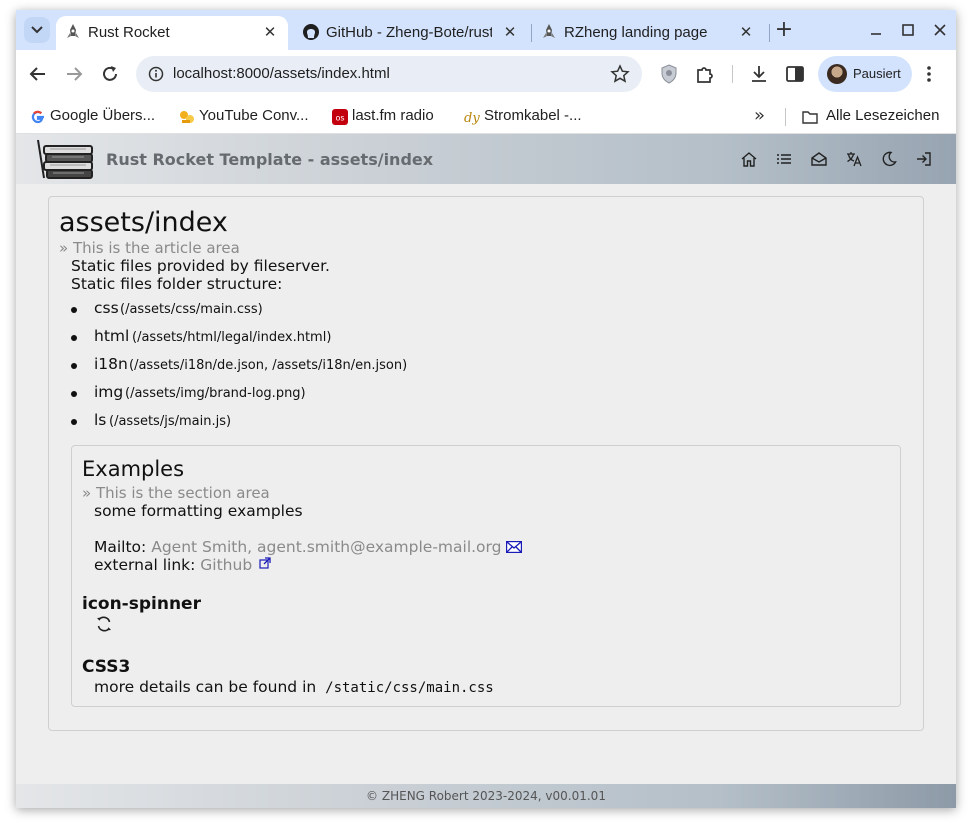  I want to click on folder-name: img, so click(109, 392).